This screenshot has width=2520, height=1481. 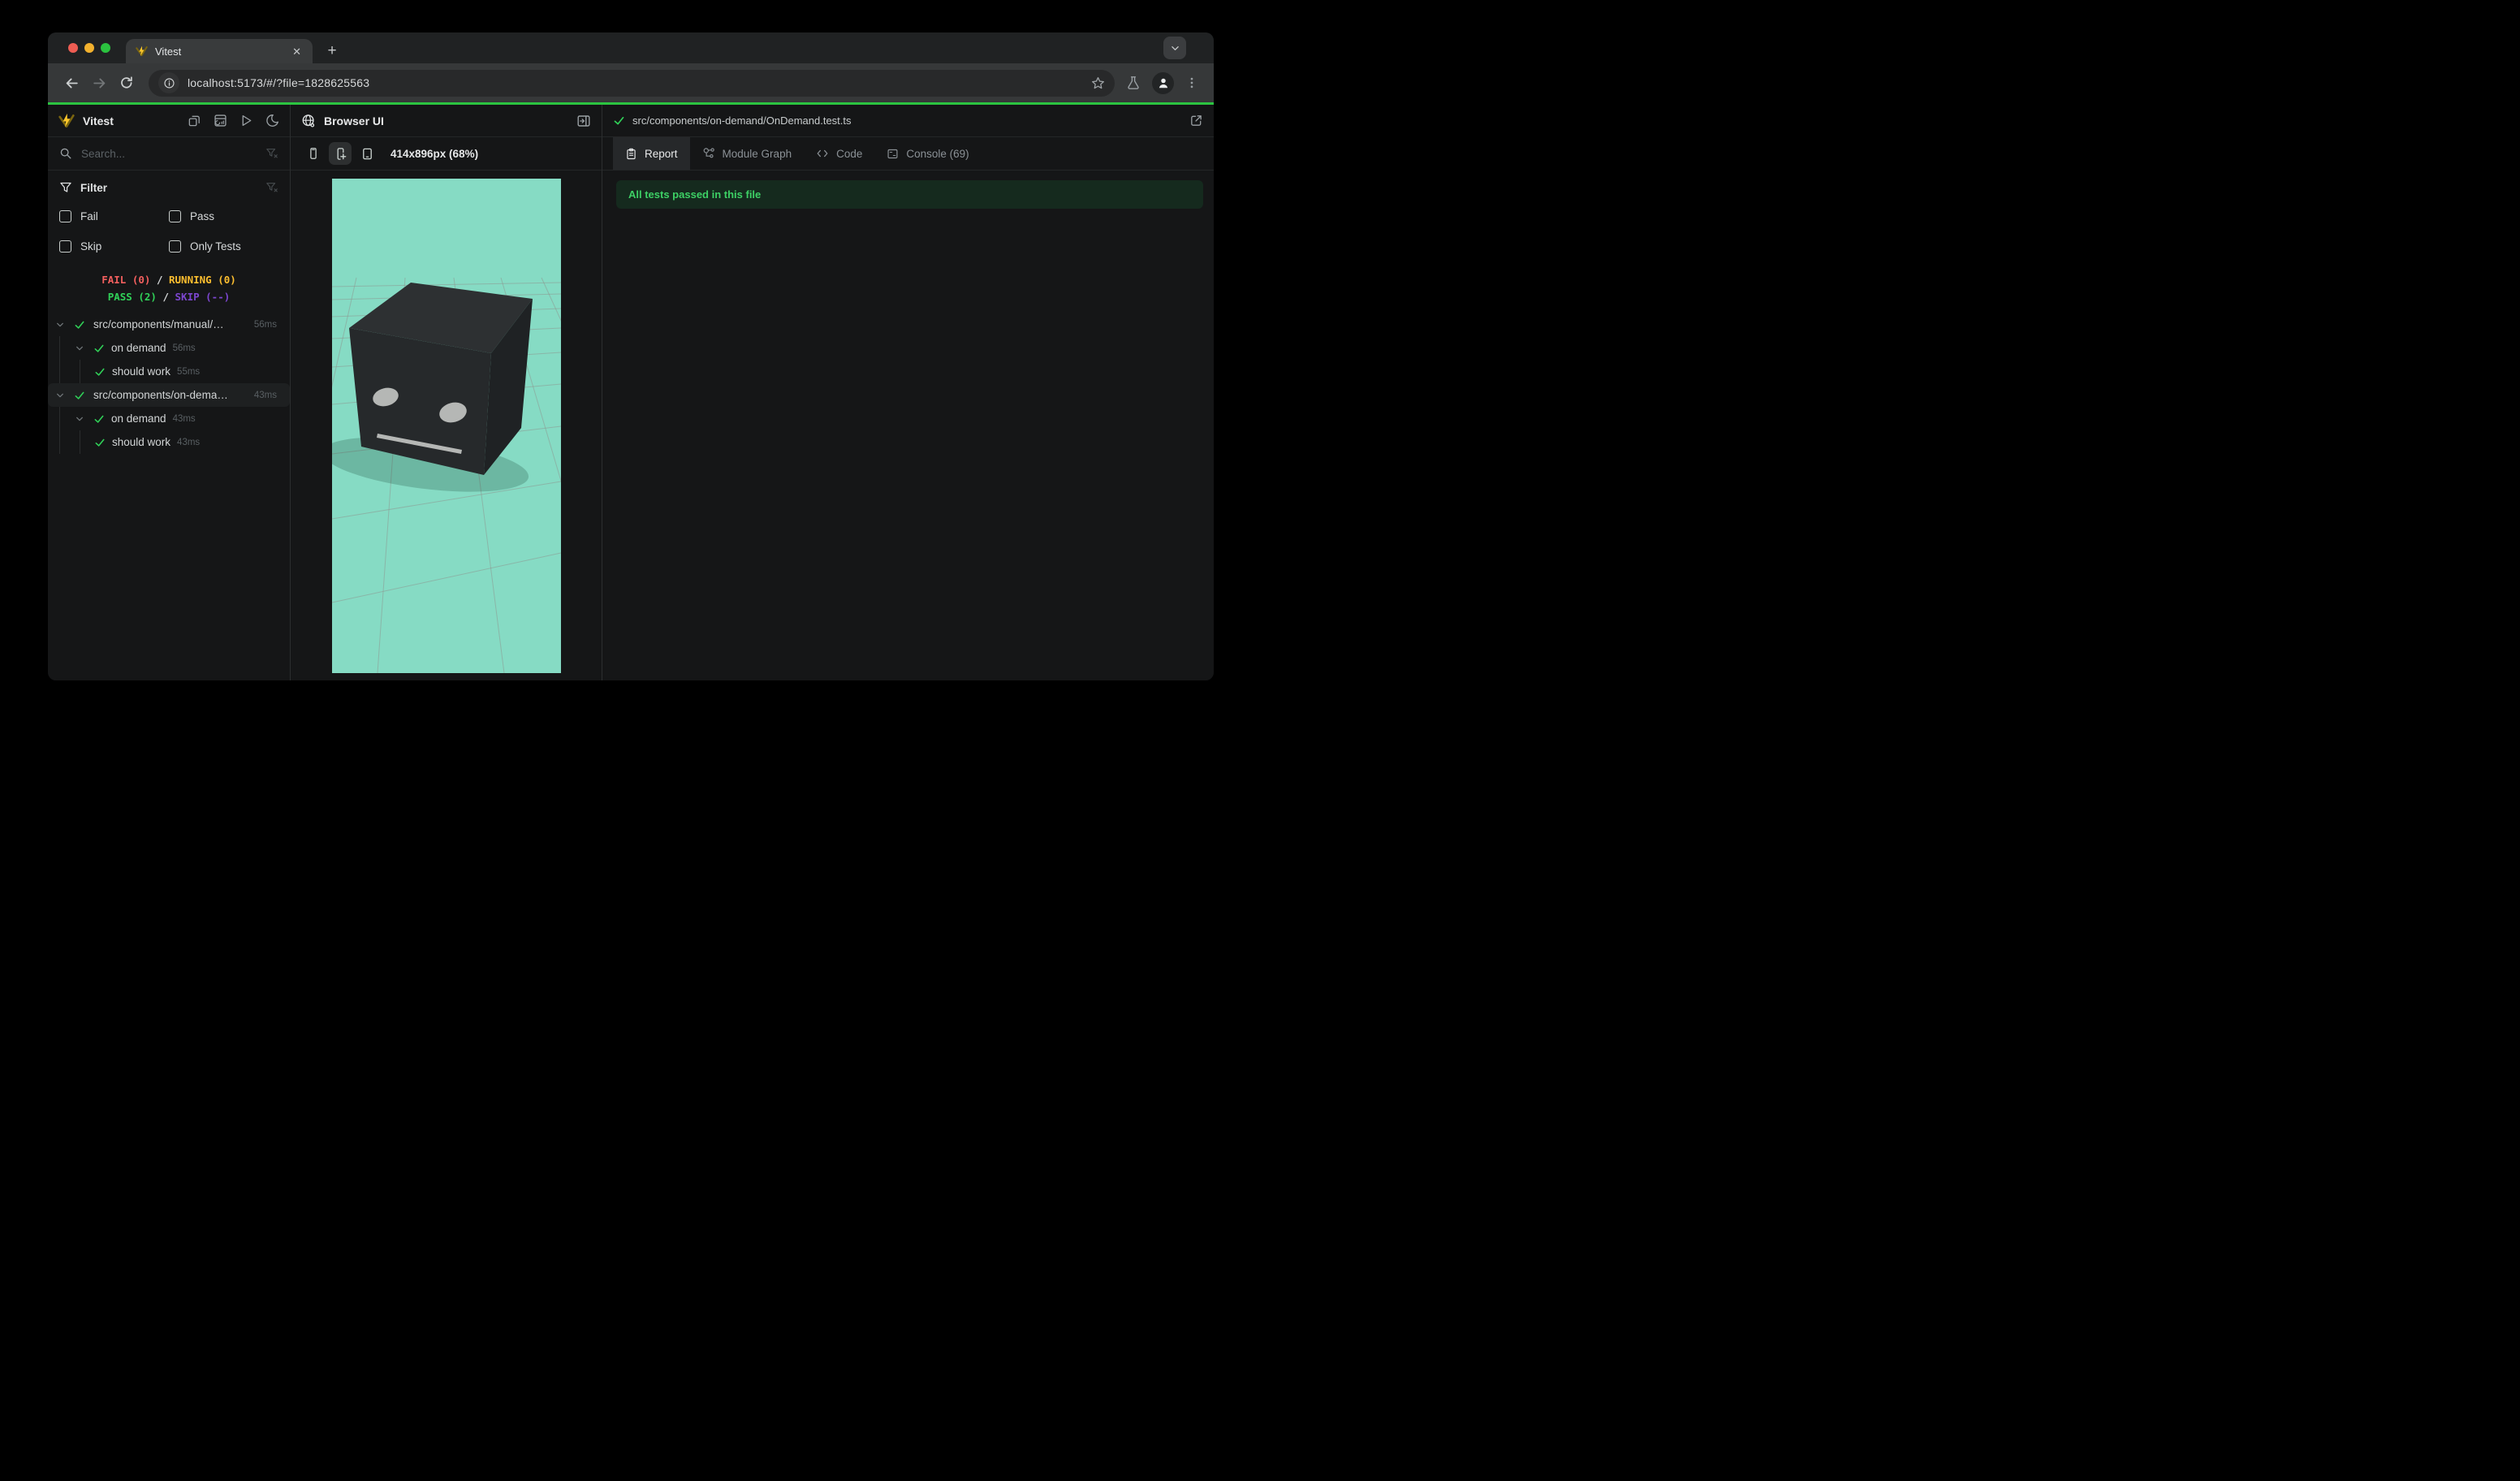 I want to click on tab-search-chevron-button, so click(x=1174, y=48).